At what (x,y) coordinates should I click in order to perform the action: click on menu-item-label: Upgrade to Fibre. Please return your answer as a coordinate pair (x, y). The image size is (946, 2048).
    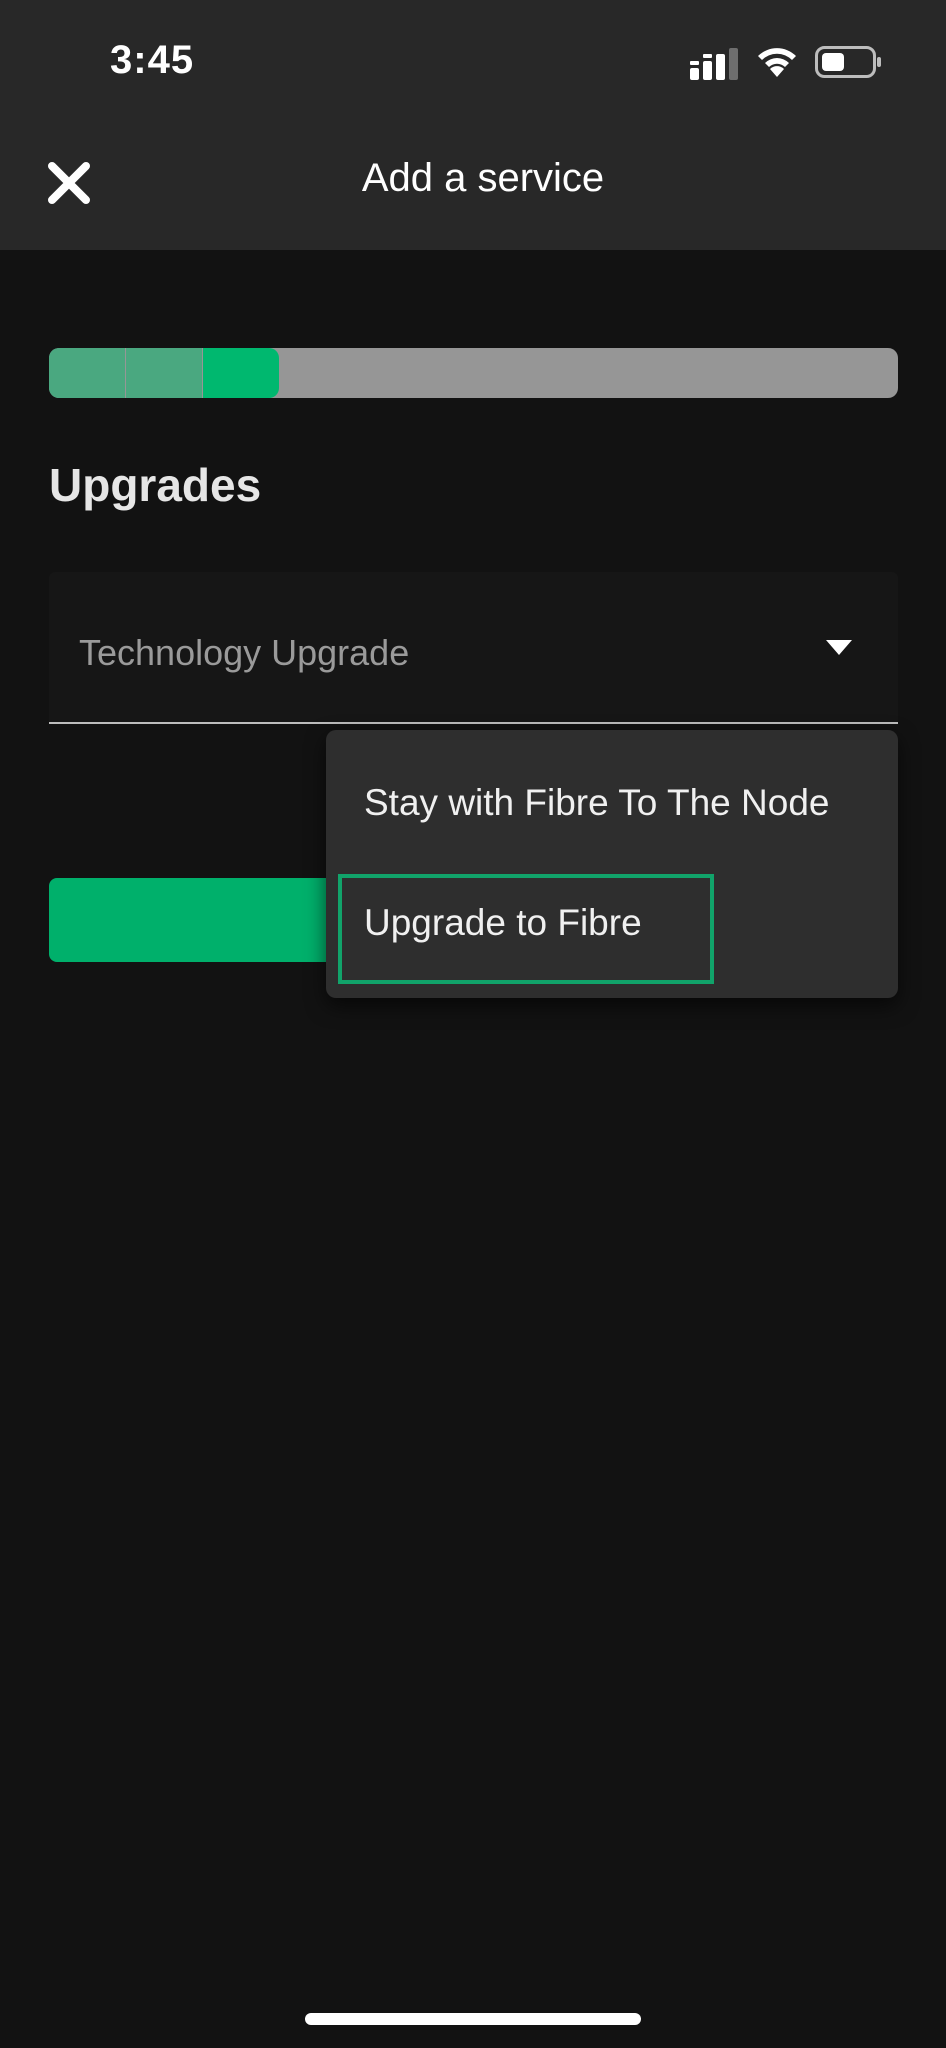
    Looking at the image, I should click on (503, 922).